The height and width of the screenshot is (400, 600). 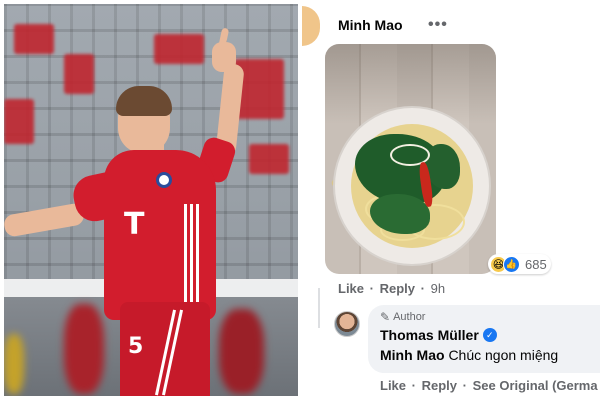 I want to click on reaction-summary: 😆 👍 685, so click(x=519, y=264).